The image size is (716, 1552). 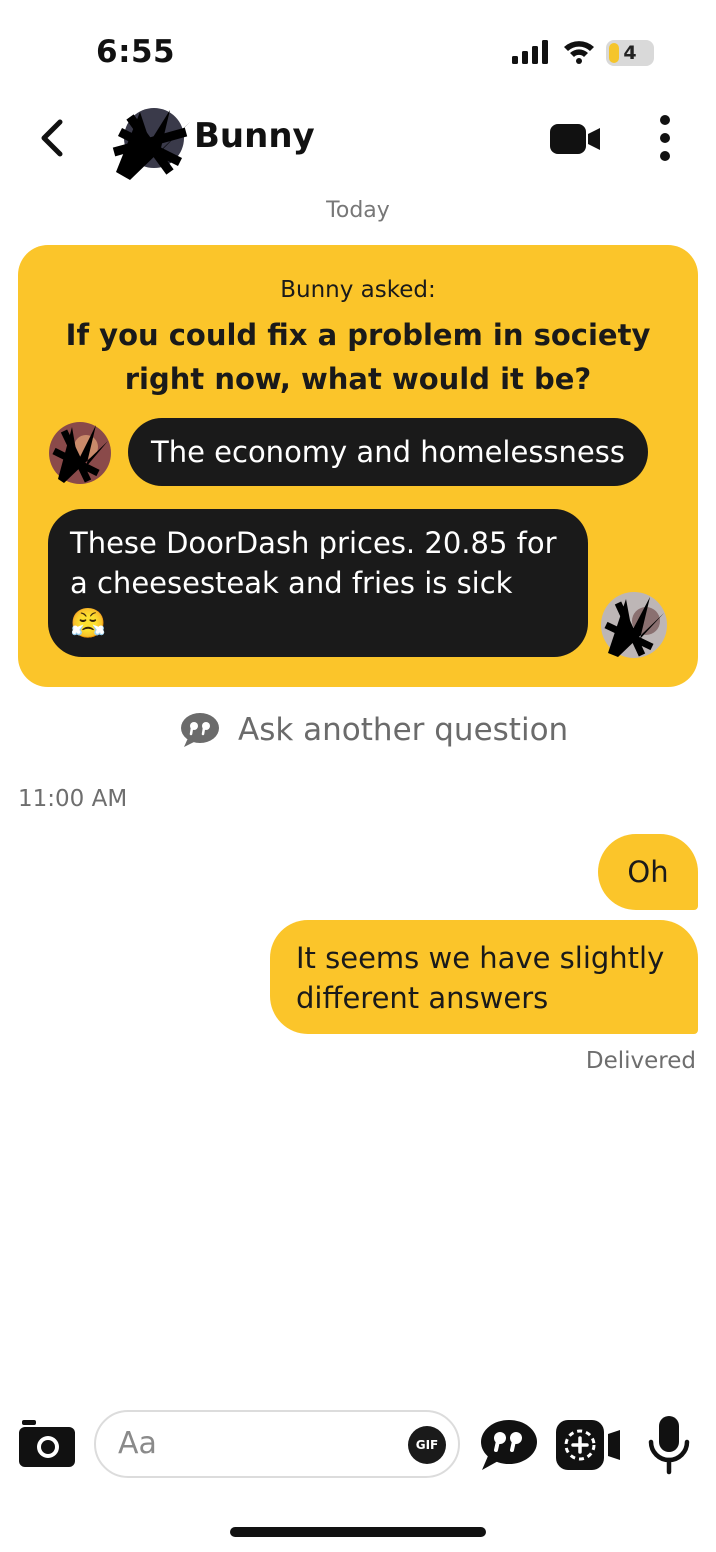 I want to click on battery-icon: 4, so click(x=630, y=53).